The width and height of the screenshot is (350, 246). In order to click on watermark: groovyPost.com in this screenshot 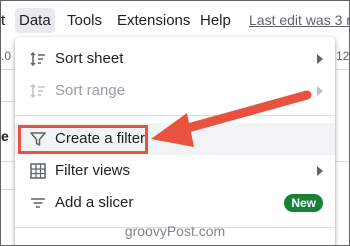, I will do `click(175, 231)`.